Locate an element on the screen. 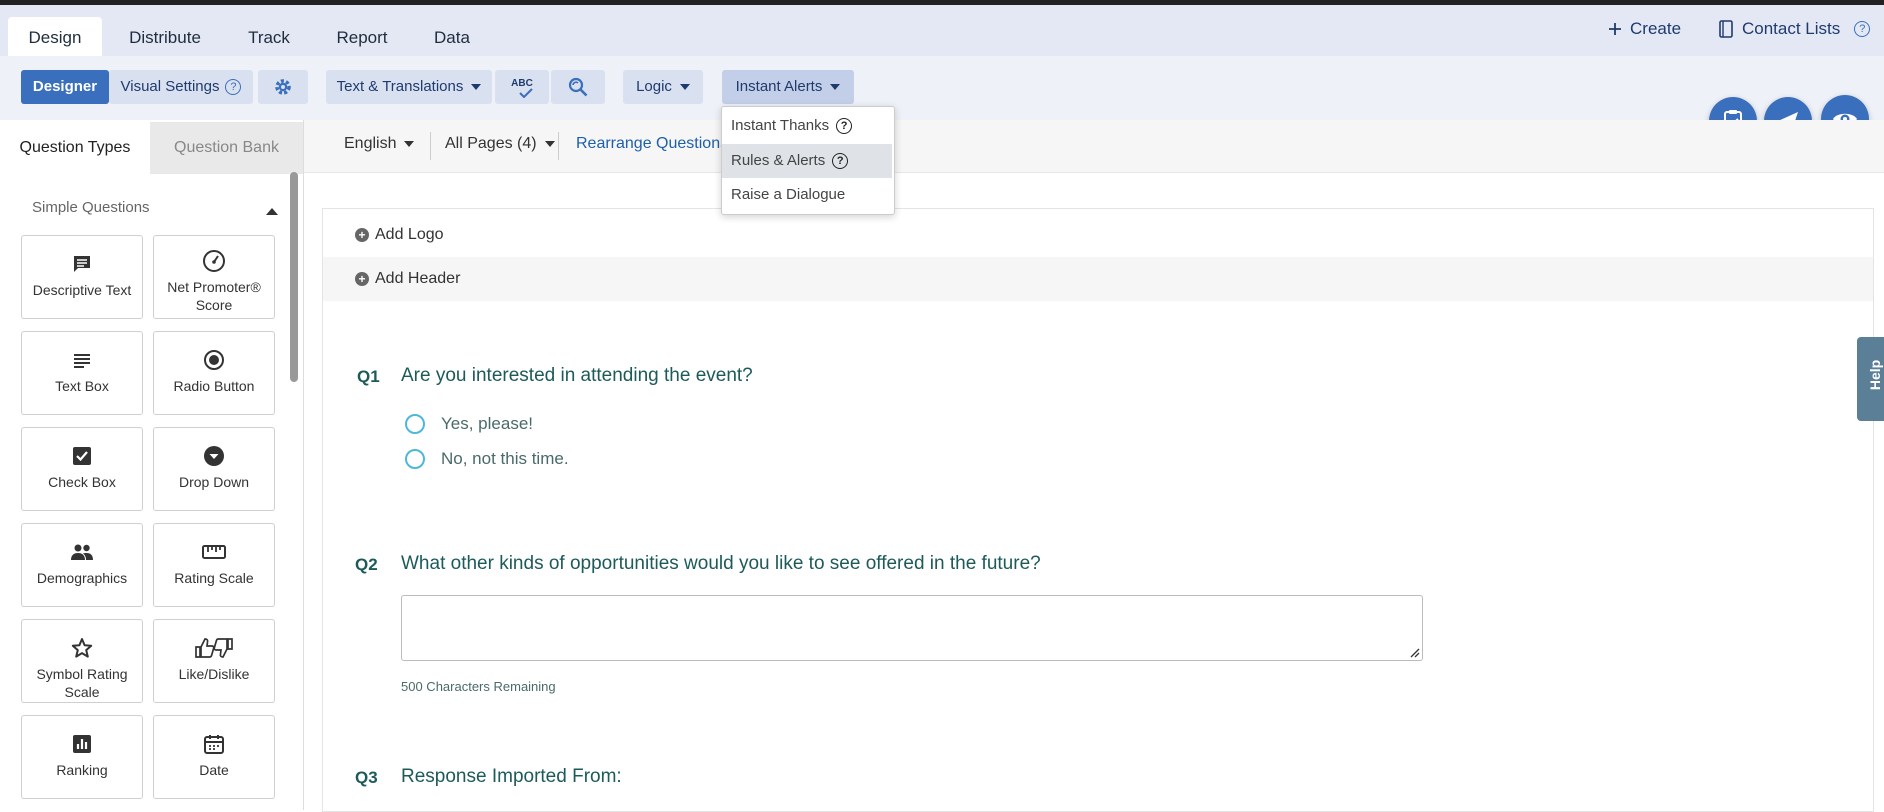  ruler-icon is located at coordinates (214, 552).